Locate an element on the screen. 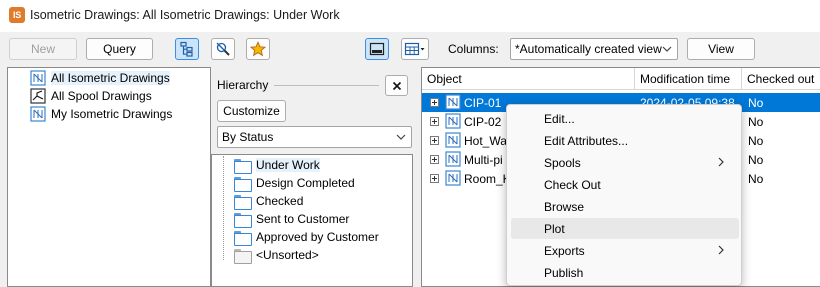 Image resolution: width=820 pixels, height=287 pixels. context-menu-item: Check Out is located at coordinates (625, 184).